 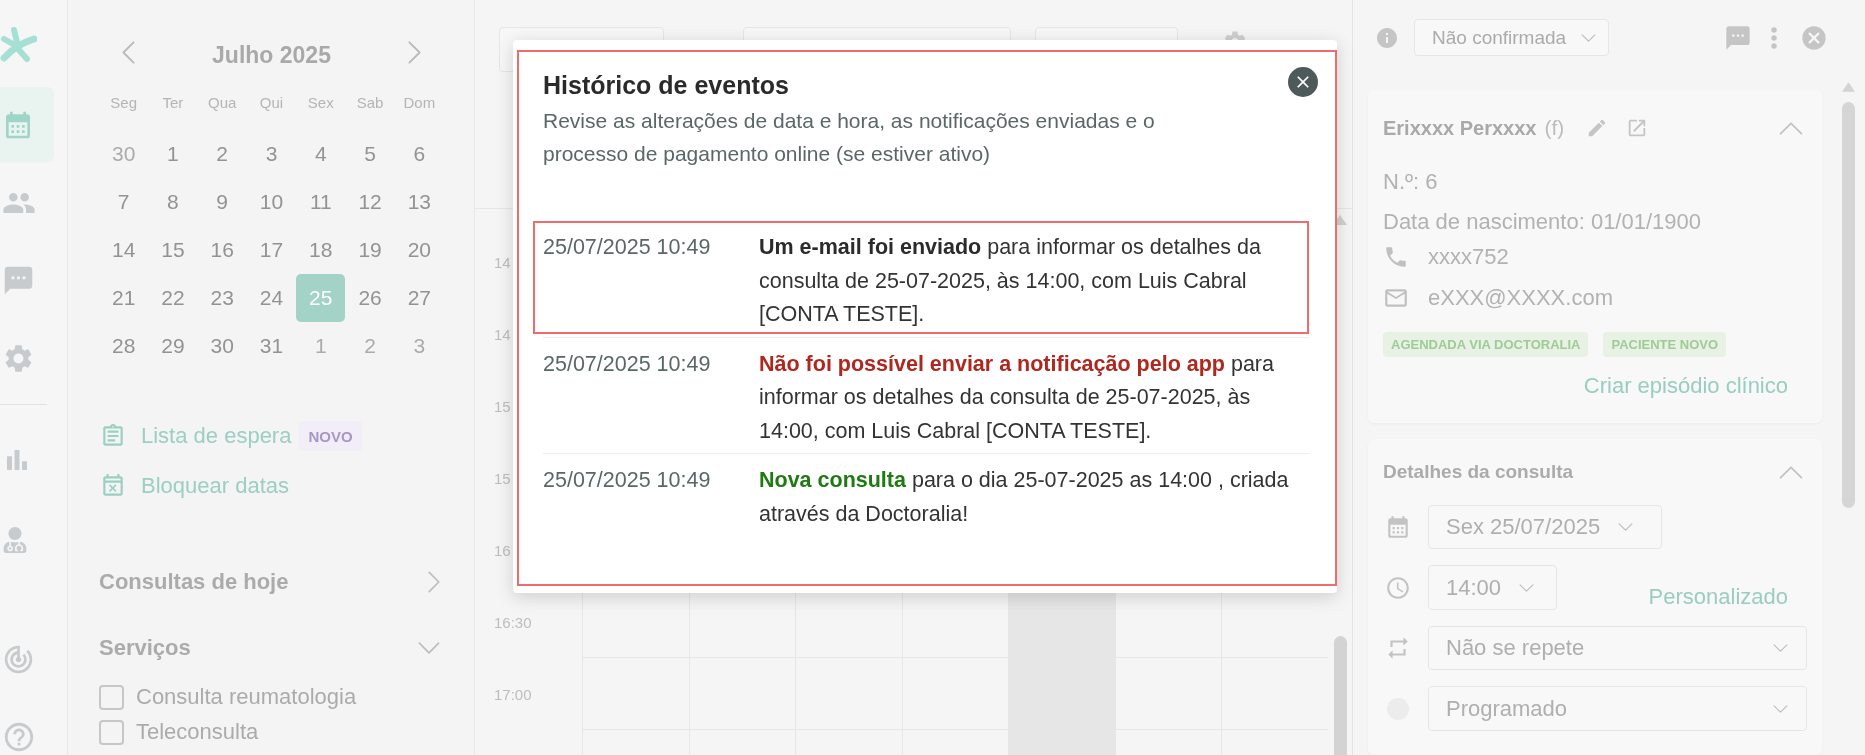 What do you see at coordinates (502, 550) in the screenshot?
I see `time-label: 16` at bounding box center [502, 550].